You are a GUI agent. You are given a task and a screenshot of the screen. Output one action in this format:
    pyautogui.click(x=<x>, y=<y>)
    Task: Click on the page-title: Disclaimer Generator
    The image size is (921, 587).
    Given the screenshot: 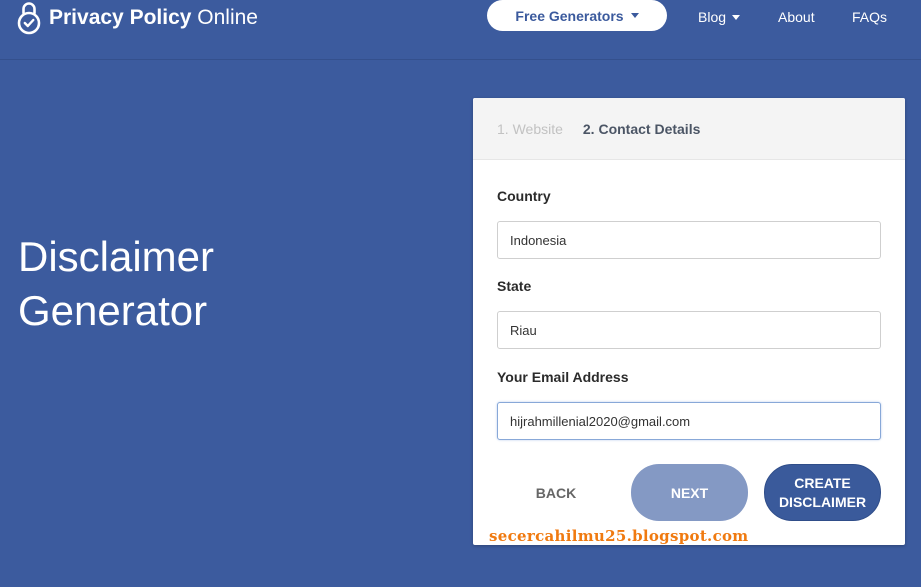 What is the action you would take?
    pyautogui.click(x=218, y=284)
    